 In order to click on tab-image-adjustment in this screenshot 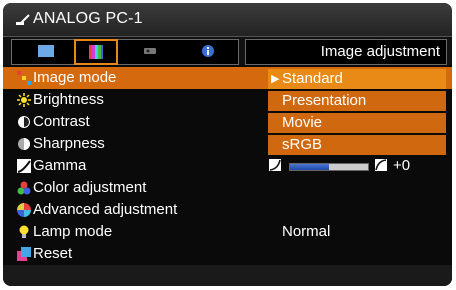, I will do `click(96, 52)`.